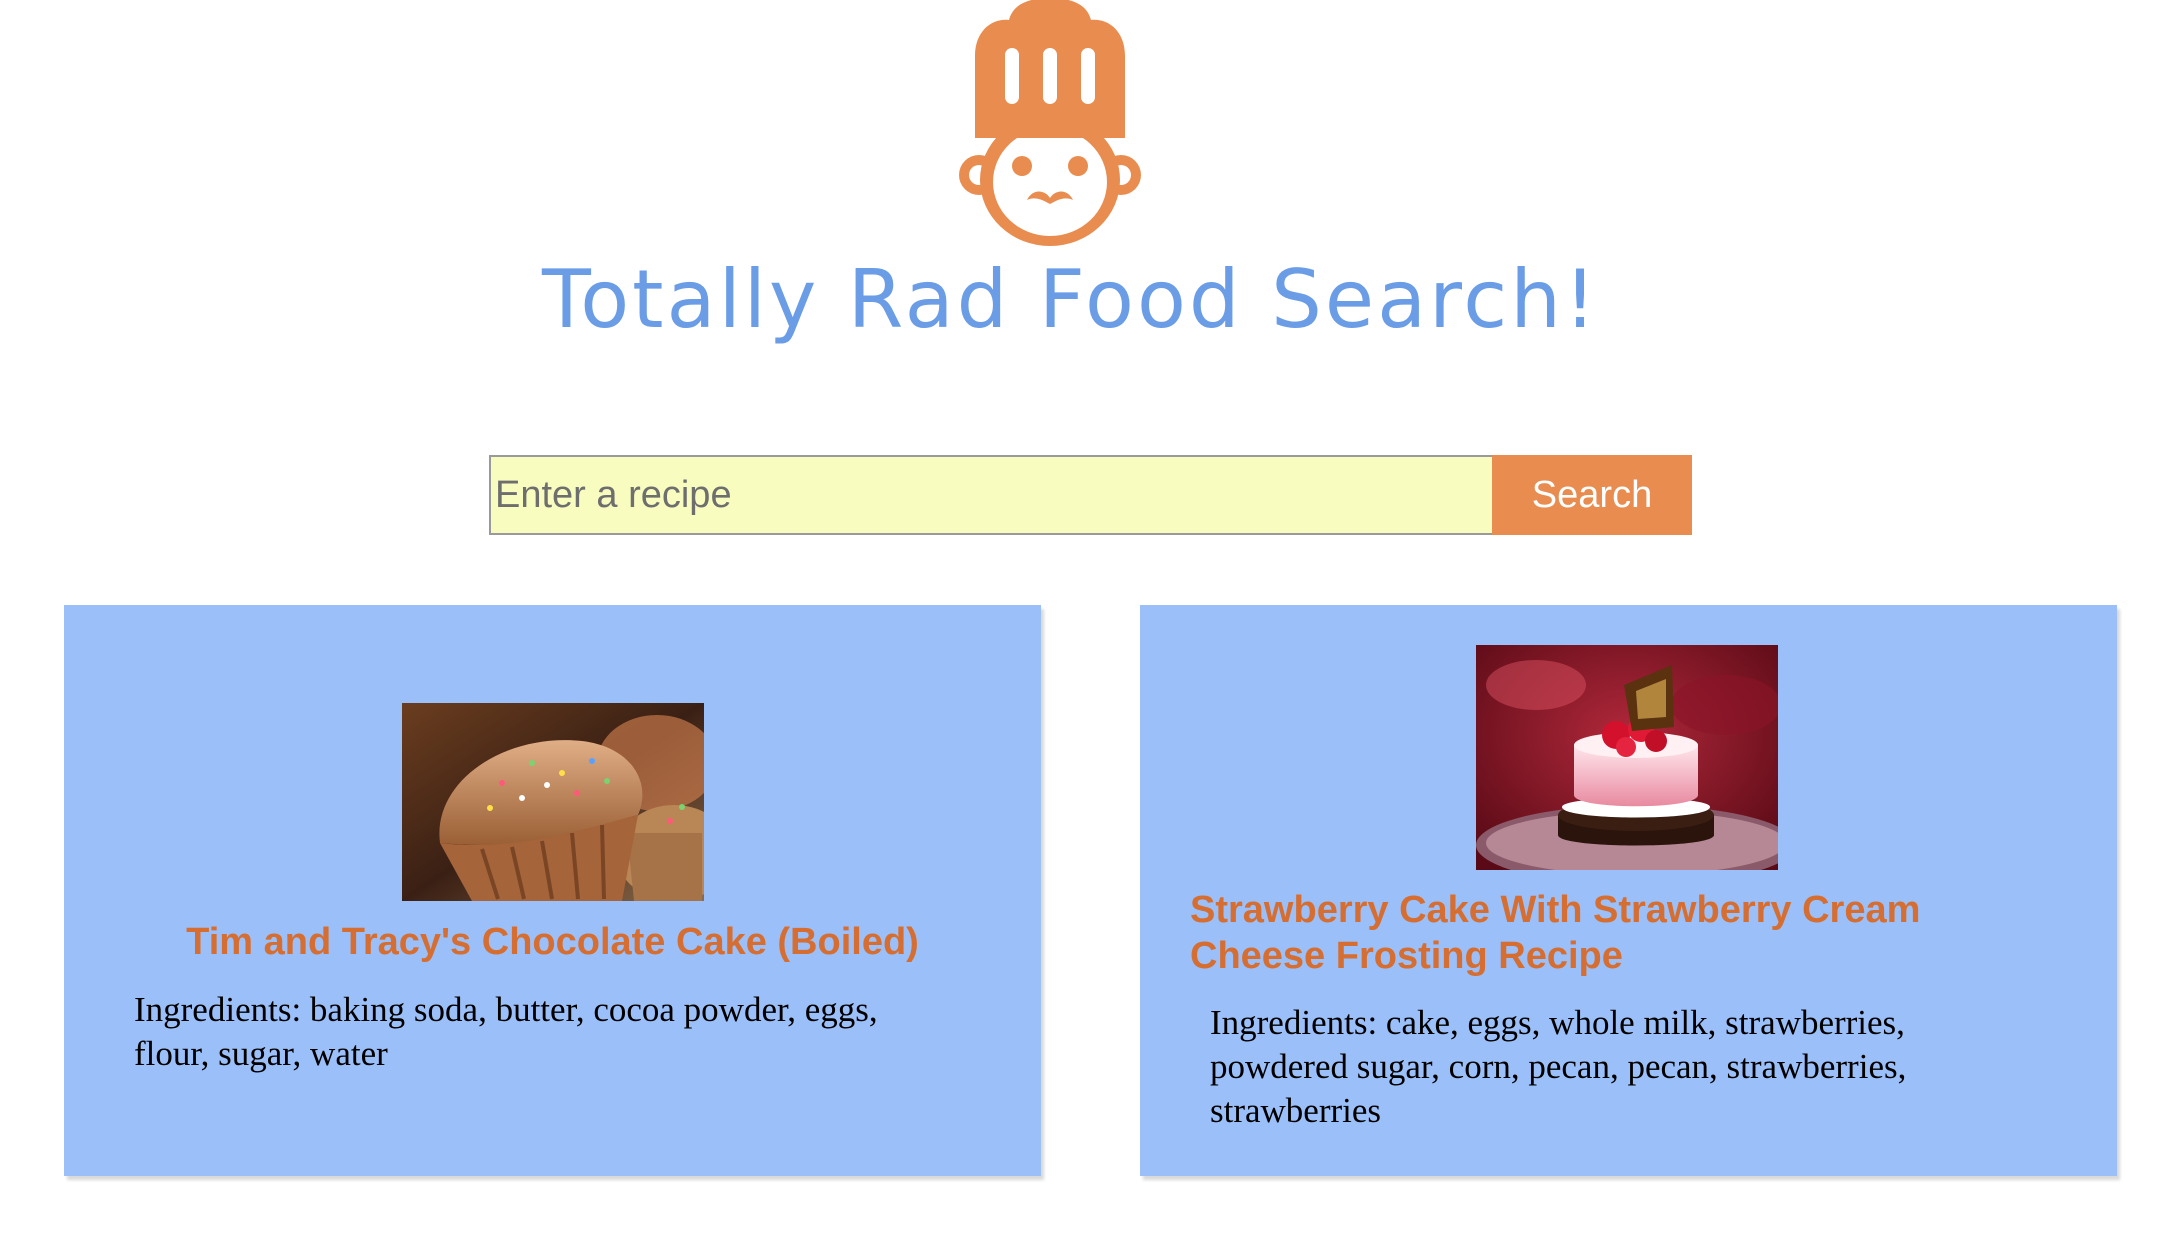  Describe the element at coordinates (553, 802) in the screenshot. I see `muffin-photo` at that location.